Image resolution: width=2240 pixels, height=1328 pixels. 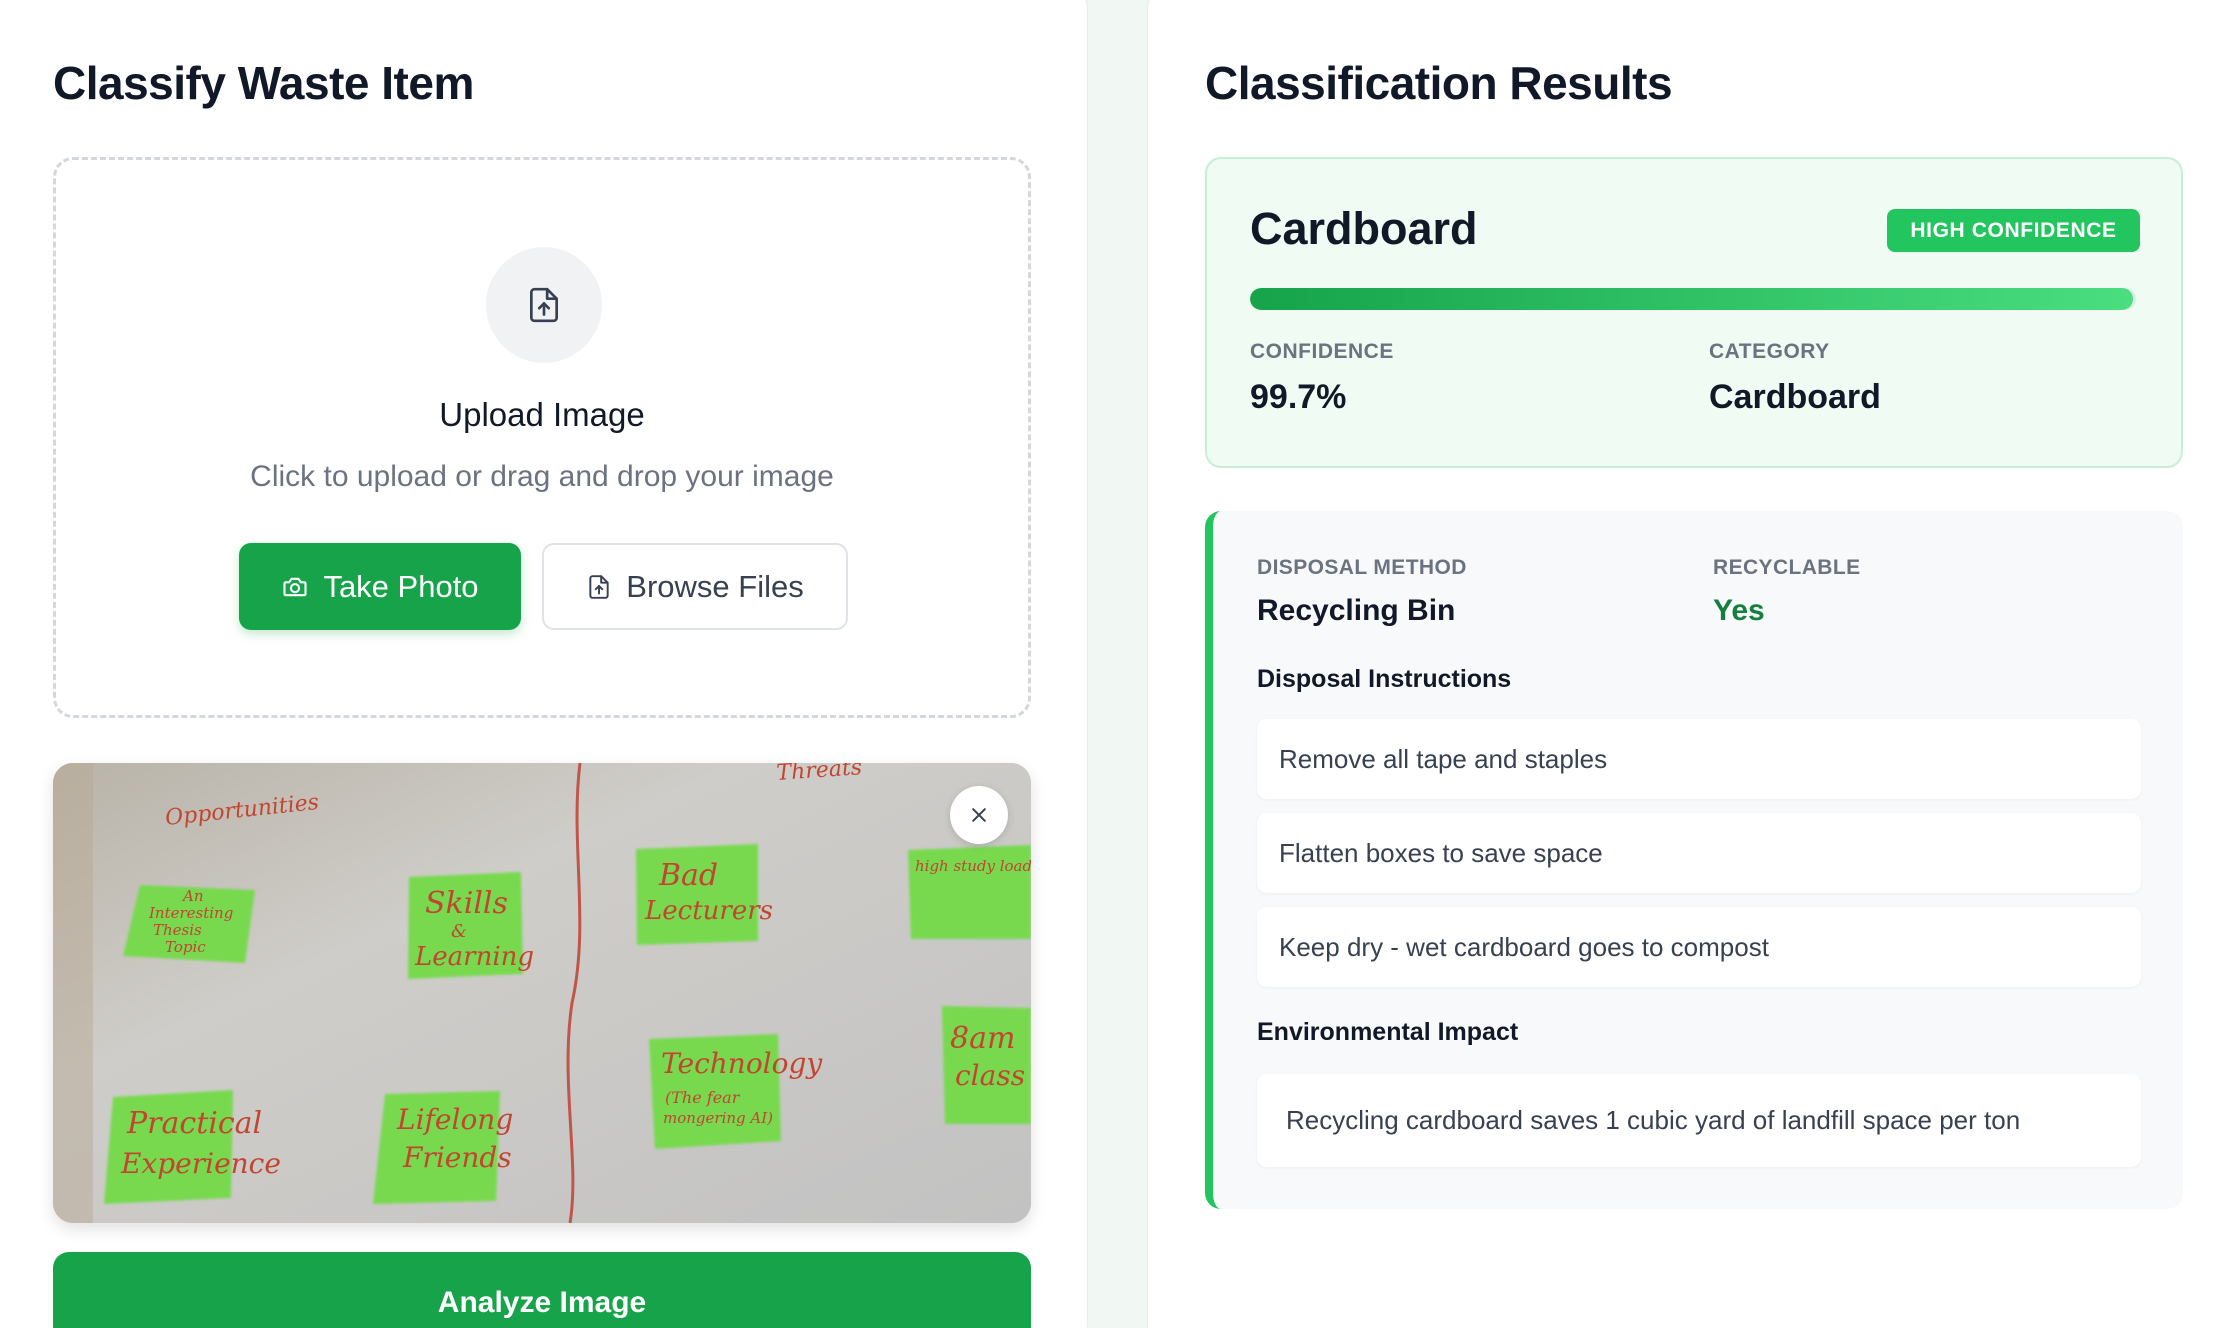 I want to click on svg-text: mongering AI), so click(x=718, y=1118).